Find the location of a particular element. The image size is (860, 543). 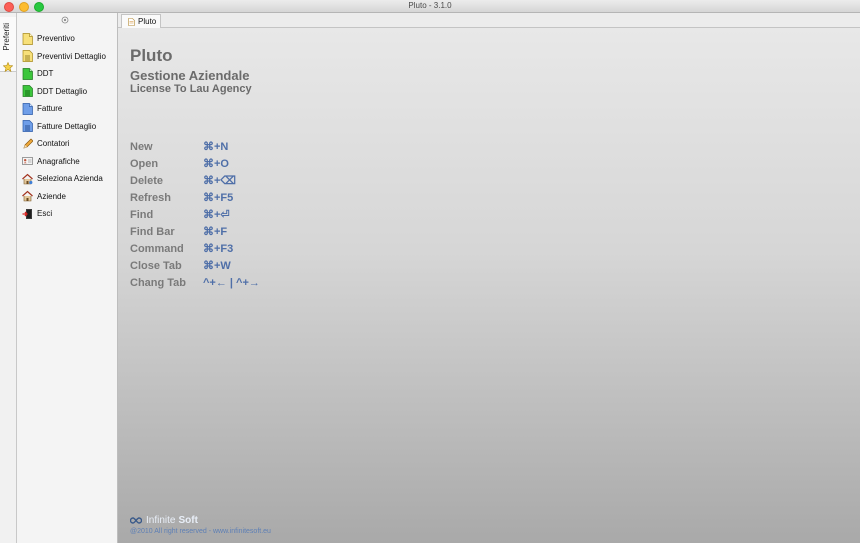

sidebar-item-ddt: DDT is located at coordinates (64, 74).